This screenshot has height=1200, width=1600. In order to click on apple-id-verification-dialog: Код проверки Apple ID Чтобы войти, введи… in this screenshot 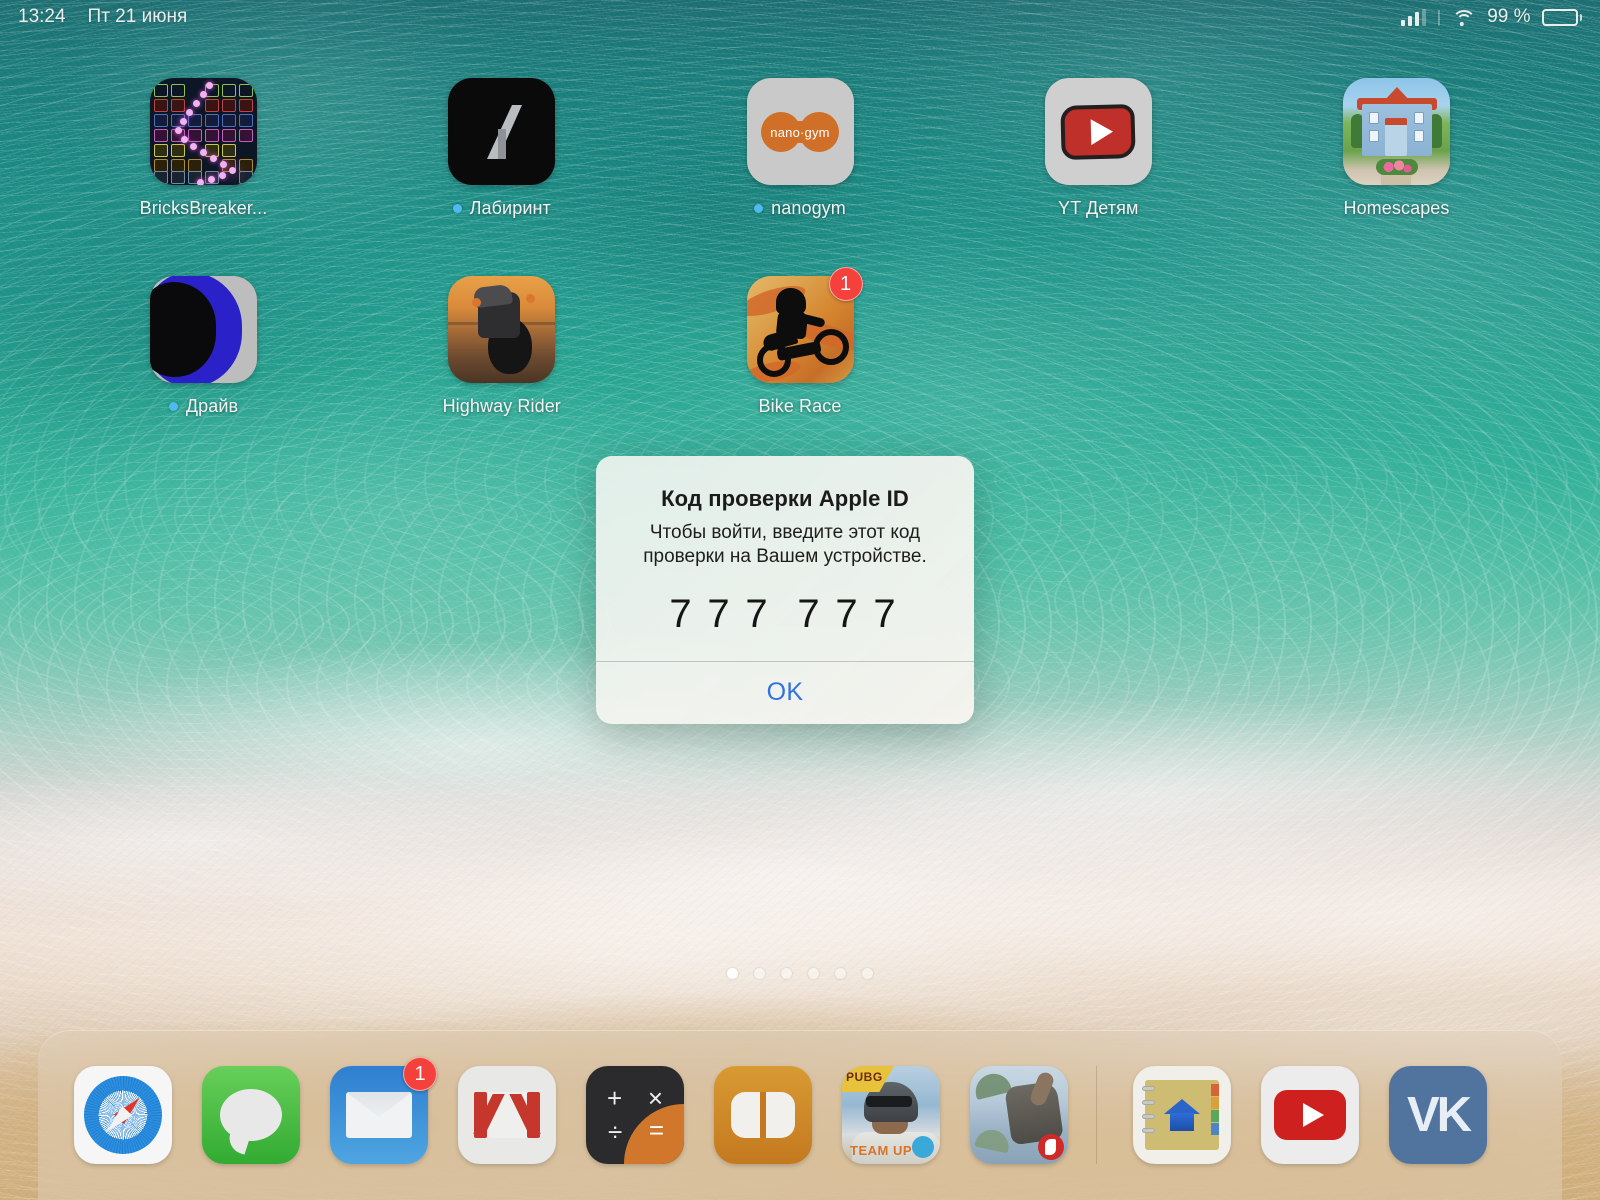, I will do `click(785, 590)`.